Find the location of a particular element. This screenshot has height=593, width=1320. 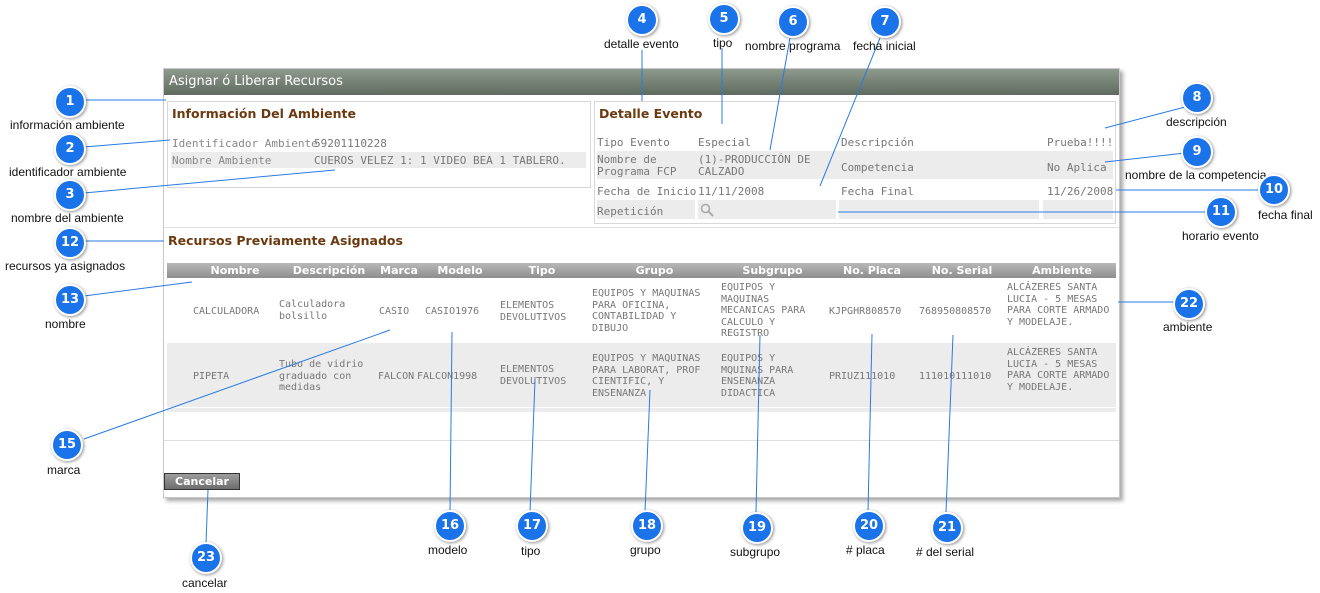

cell-marca: FALCON is located at coordinates (396, 376).